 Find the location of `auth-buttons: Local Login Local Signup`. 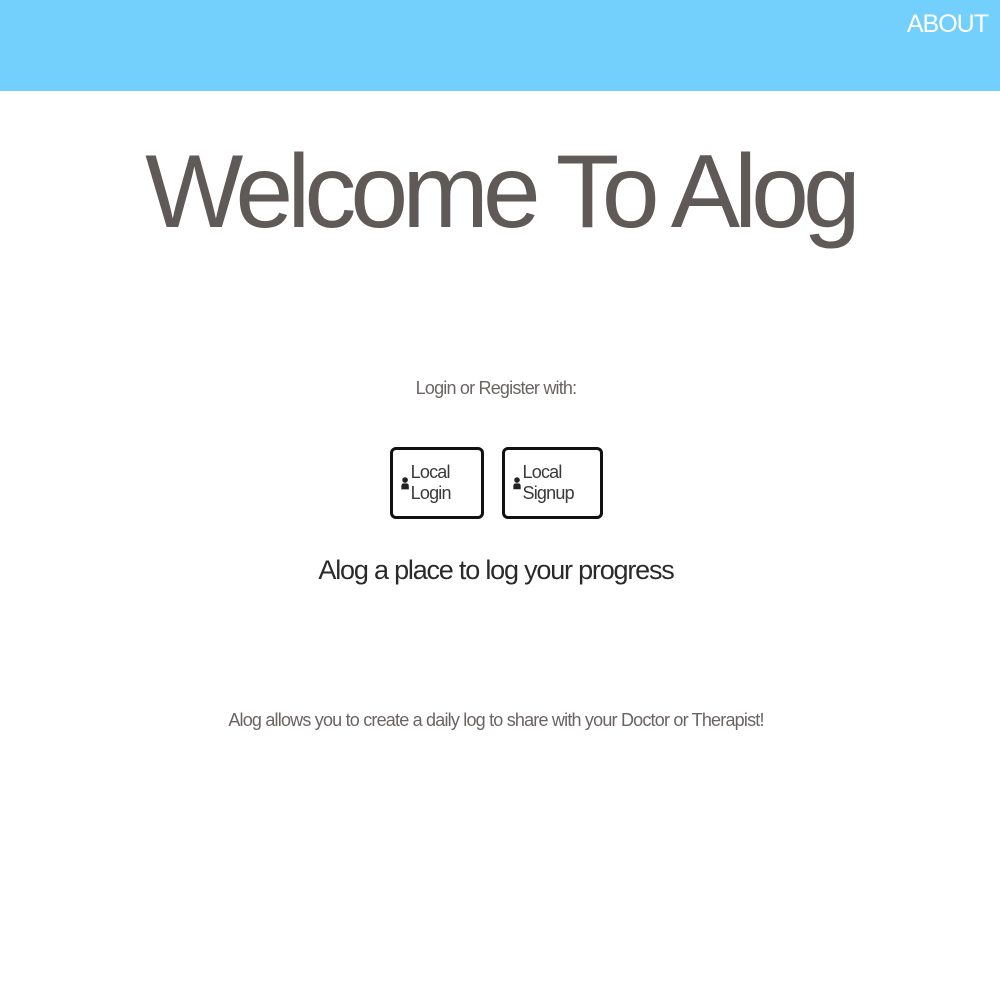

auth-buttons: Local Login Local Signup is located at coordinates (496, 483).